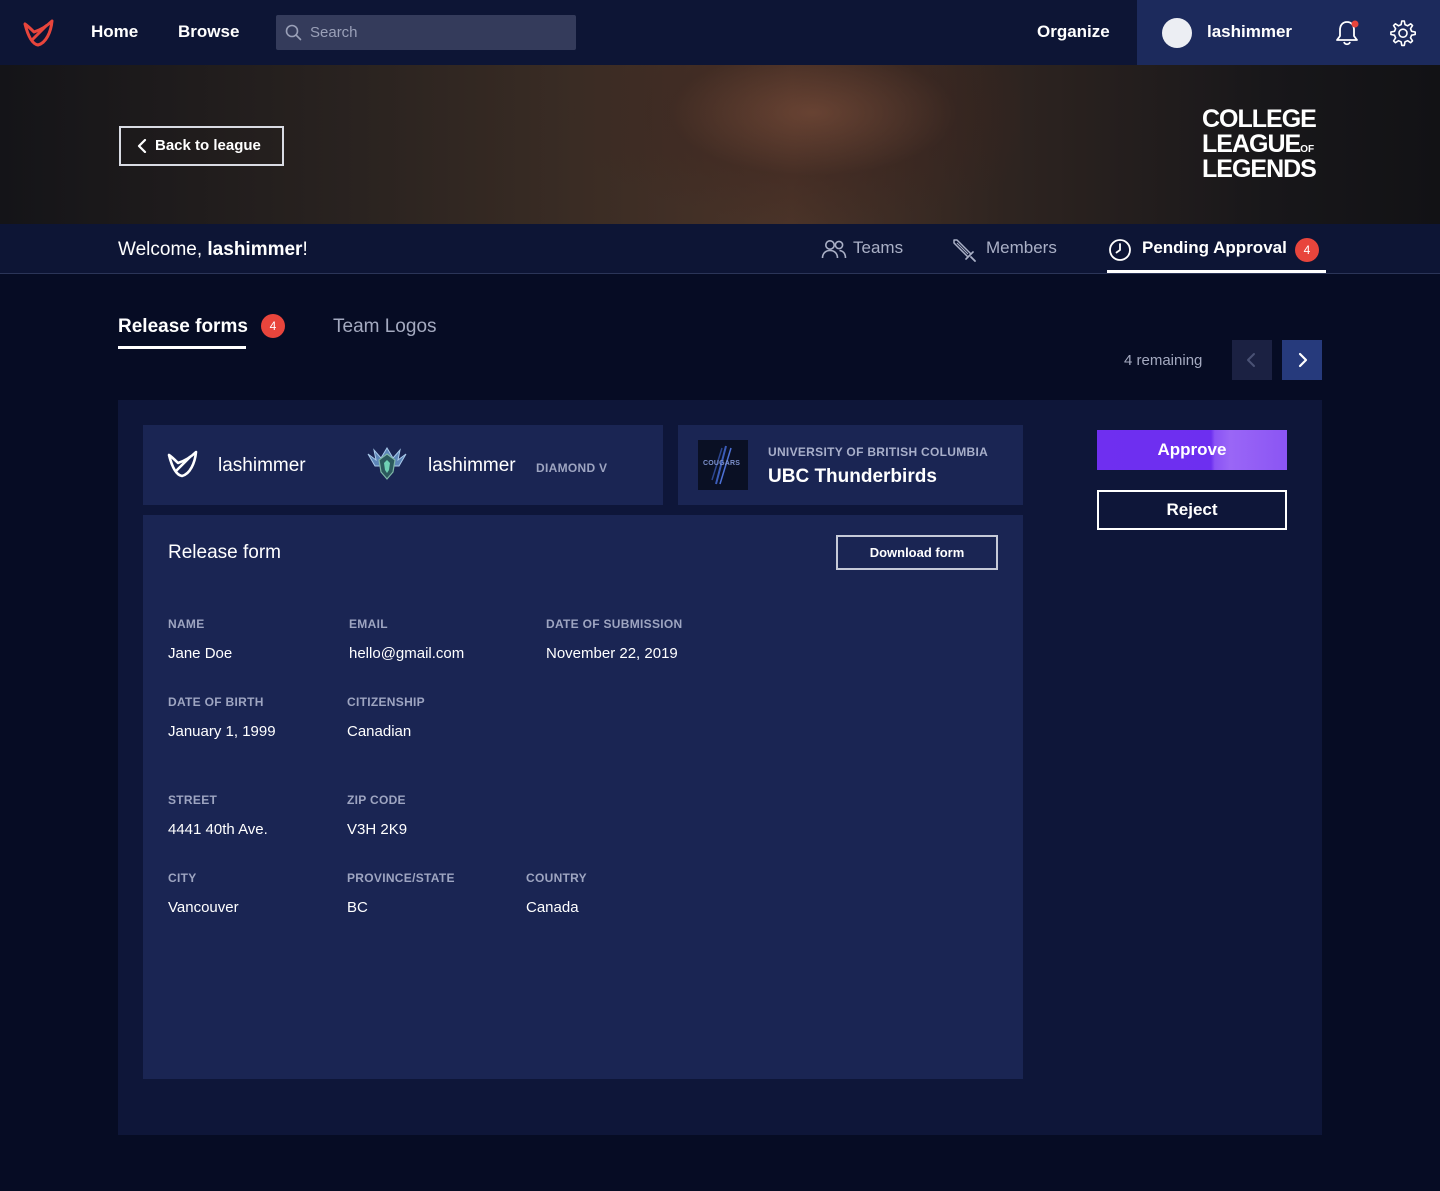  Describe the element at coordinates (38, 33) in the screenshot. I see `app-logo-icon` at that location.